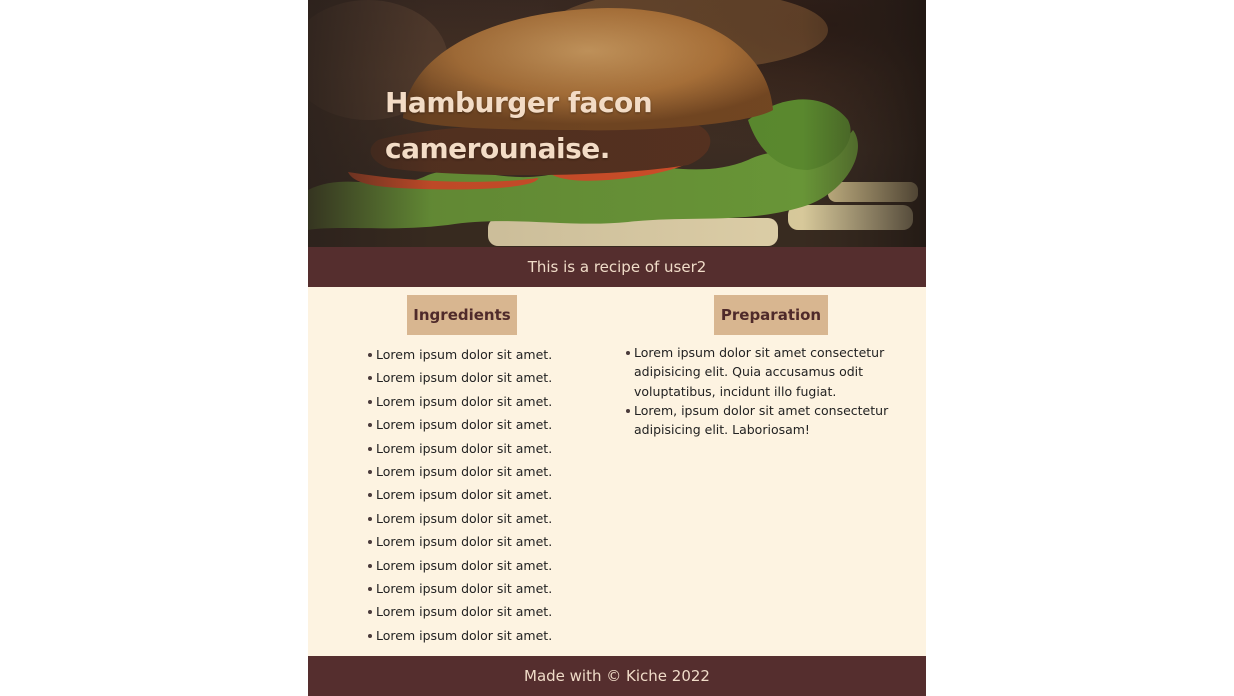 This screenshot has width=1234, height=696. Describe the element at coordinates (462, 315) in the screenshot. I see `ingredients-heading: Ingredients` at that location.